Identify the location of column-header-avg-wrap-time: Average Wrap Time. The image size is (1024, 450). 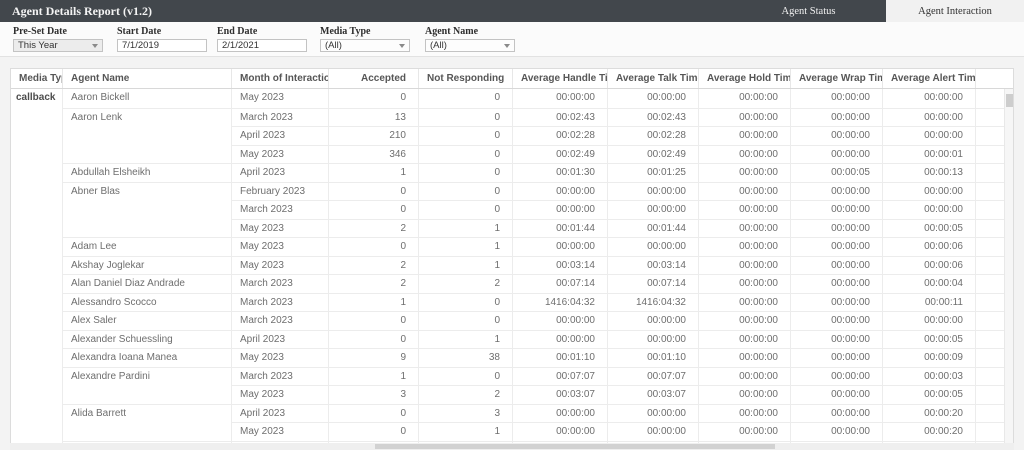
(837, 78).